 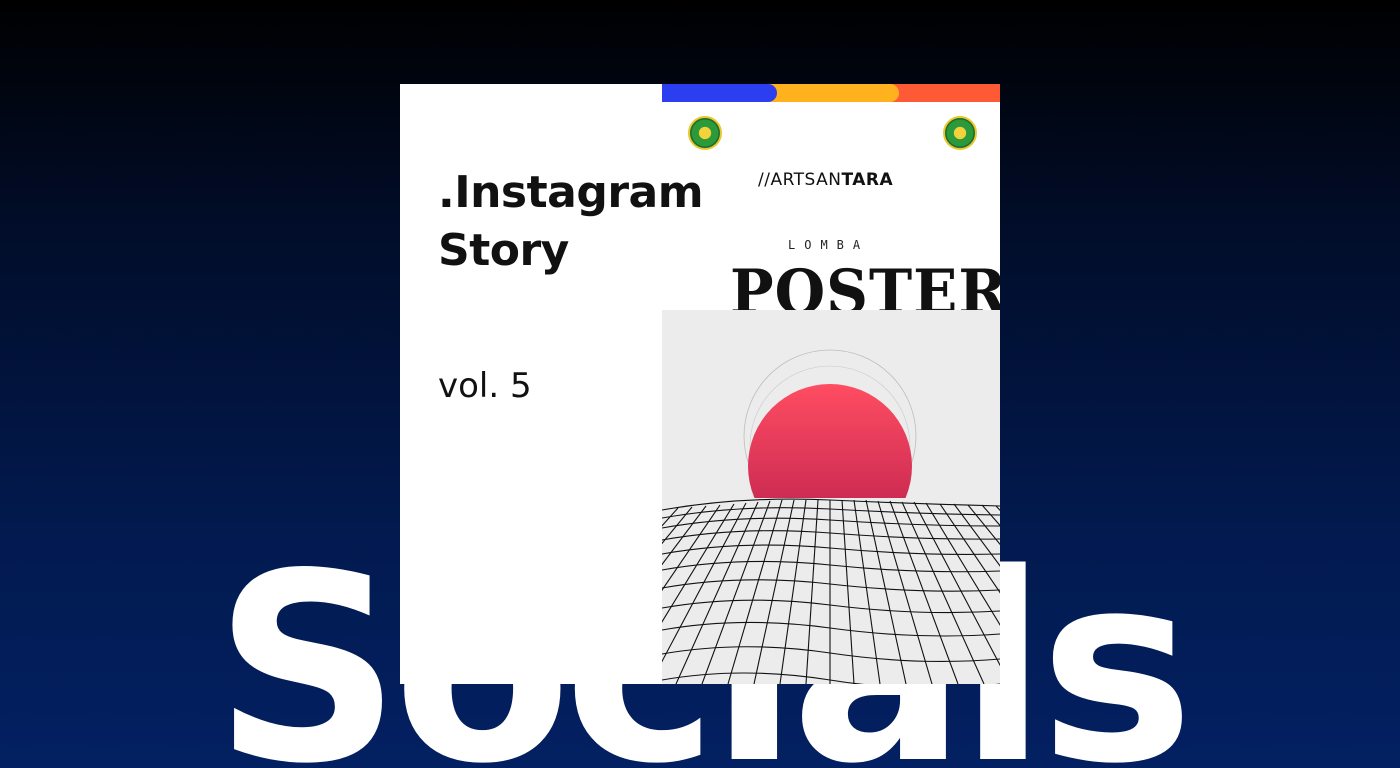 What do you see at coordinates (867, 180) in the screenshot?
I see `brand-suffix: TARA` at bounding box center [867, 180].